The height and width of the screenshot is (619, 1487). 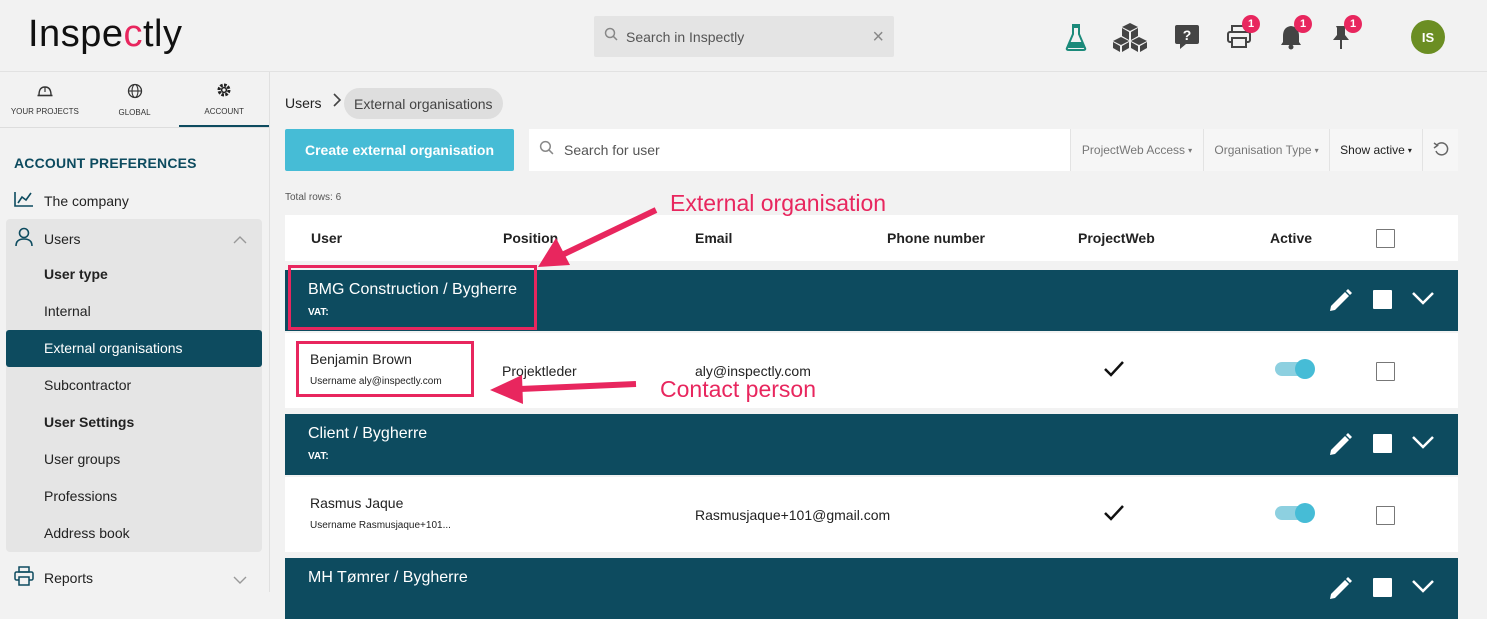 What do you see at coordinates (240, 581) in the screenshot?
I see `chevron-down-icon` at bounding box center [240, 581].